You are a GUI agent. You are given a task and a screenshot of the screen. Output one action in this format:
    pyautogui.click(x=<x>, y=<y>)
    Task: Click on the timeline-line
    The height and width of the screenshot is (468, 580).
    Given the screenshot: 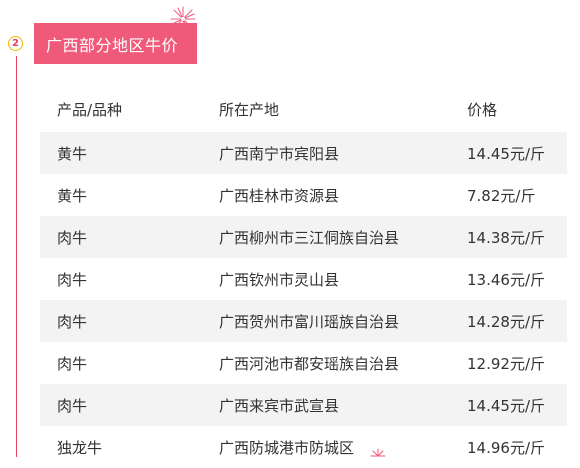 What is the action you would take?
    pyautogui.click(x=16, y=256)
    